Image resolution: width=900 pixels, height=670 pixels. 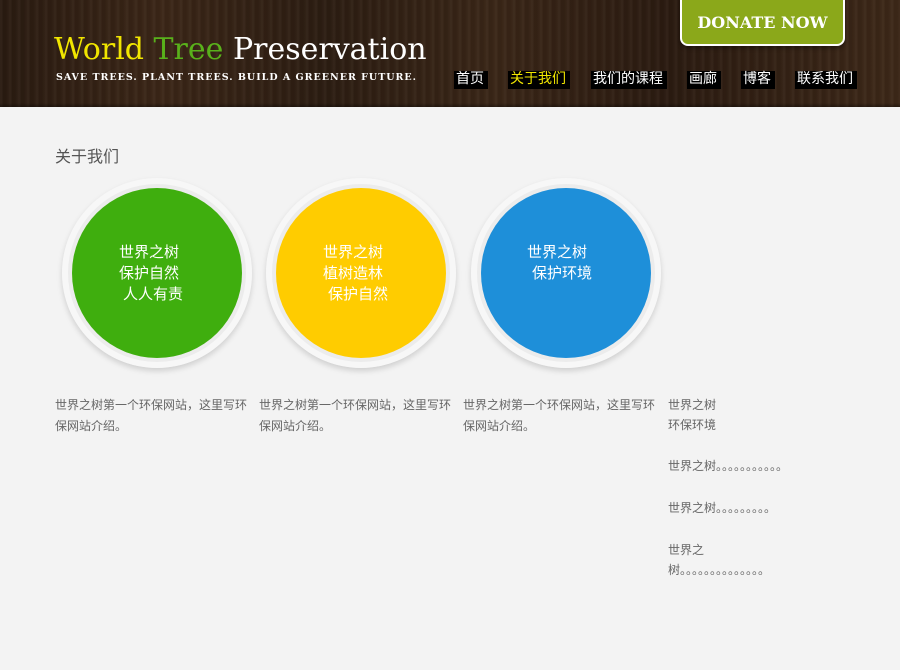 What do you see at coordinates (87, 156) in the screenshot?
I see `page-title: 关于我们` at bounding box center [87, 156].